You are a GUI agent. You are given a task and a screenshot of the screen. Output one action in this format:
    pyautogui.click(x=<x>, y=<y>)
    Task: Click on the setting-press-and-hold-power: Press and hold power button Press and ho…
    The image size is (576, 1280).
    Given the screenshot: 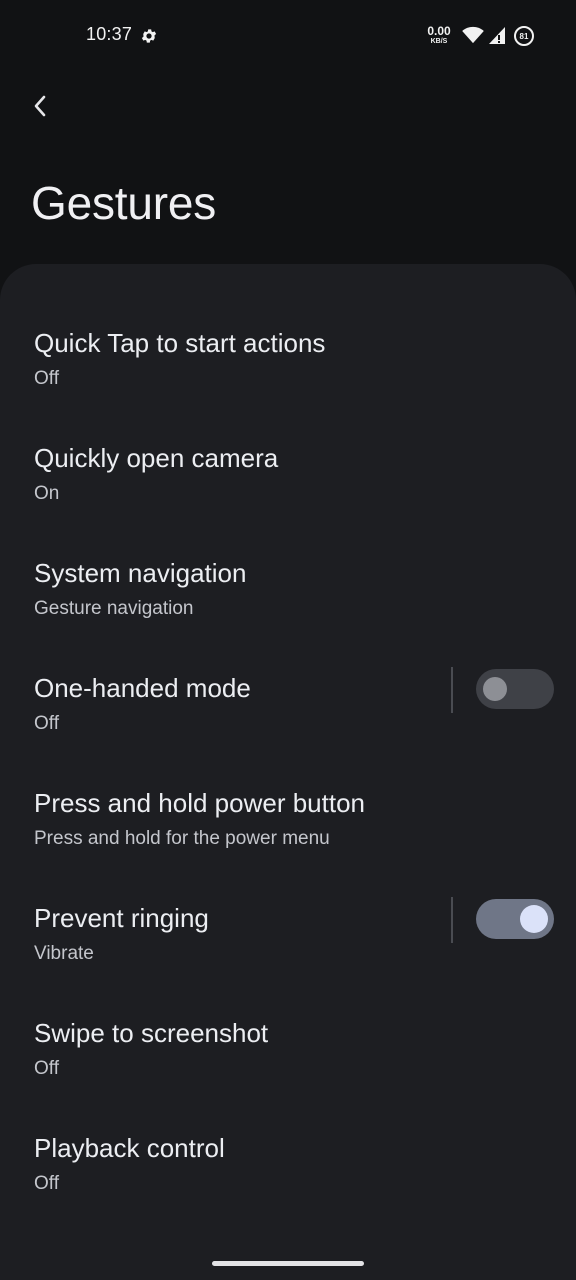 What is the action you would take?
    pyautogui.click(x=288, y=845)
    